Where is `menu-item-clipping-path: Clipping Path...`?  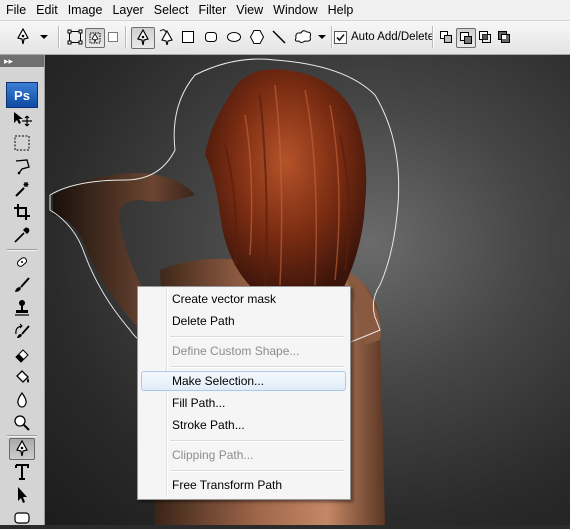
menu-item-clipping-path: Clipping Path... is located at coordinates (243, 455).